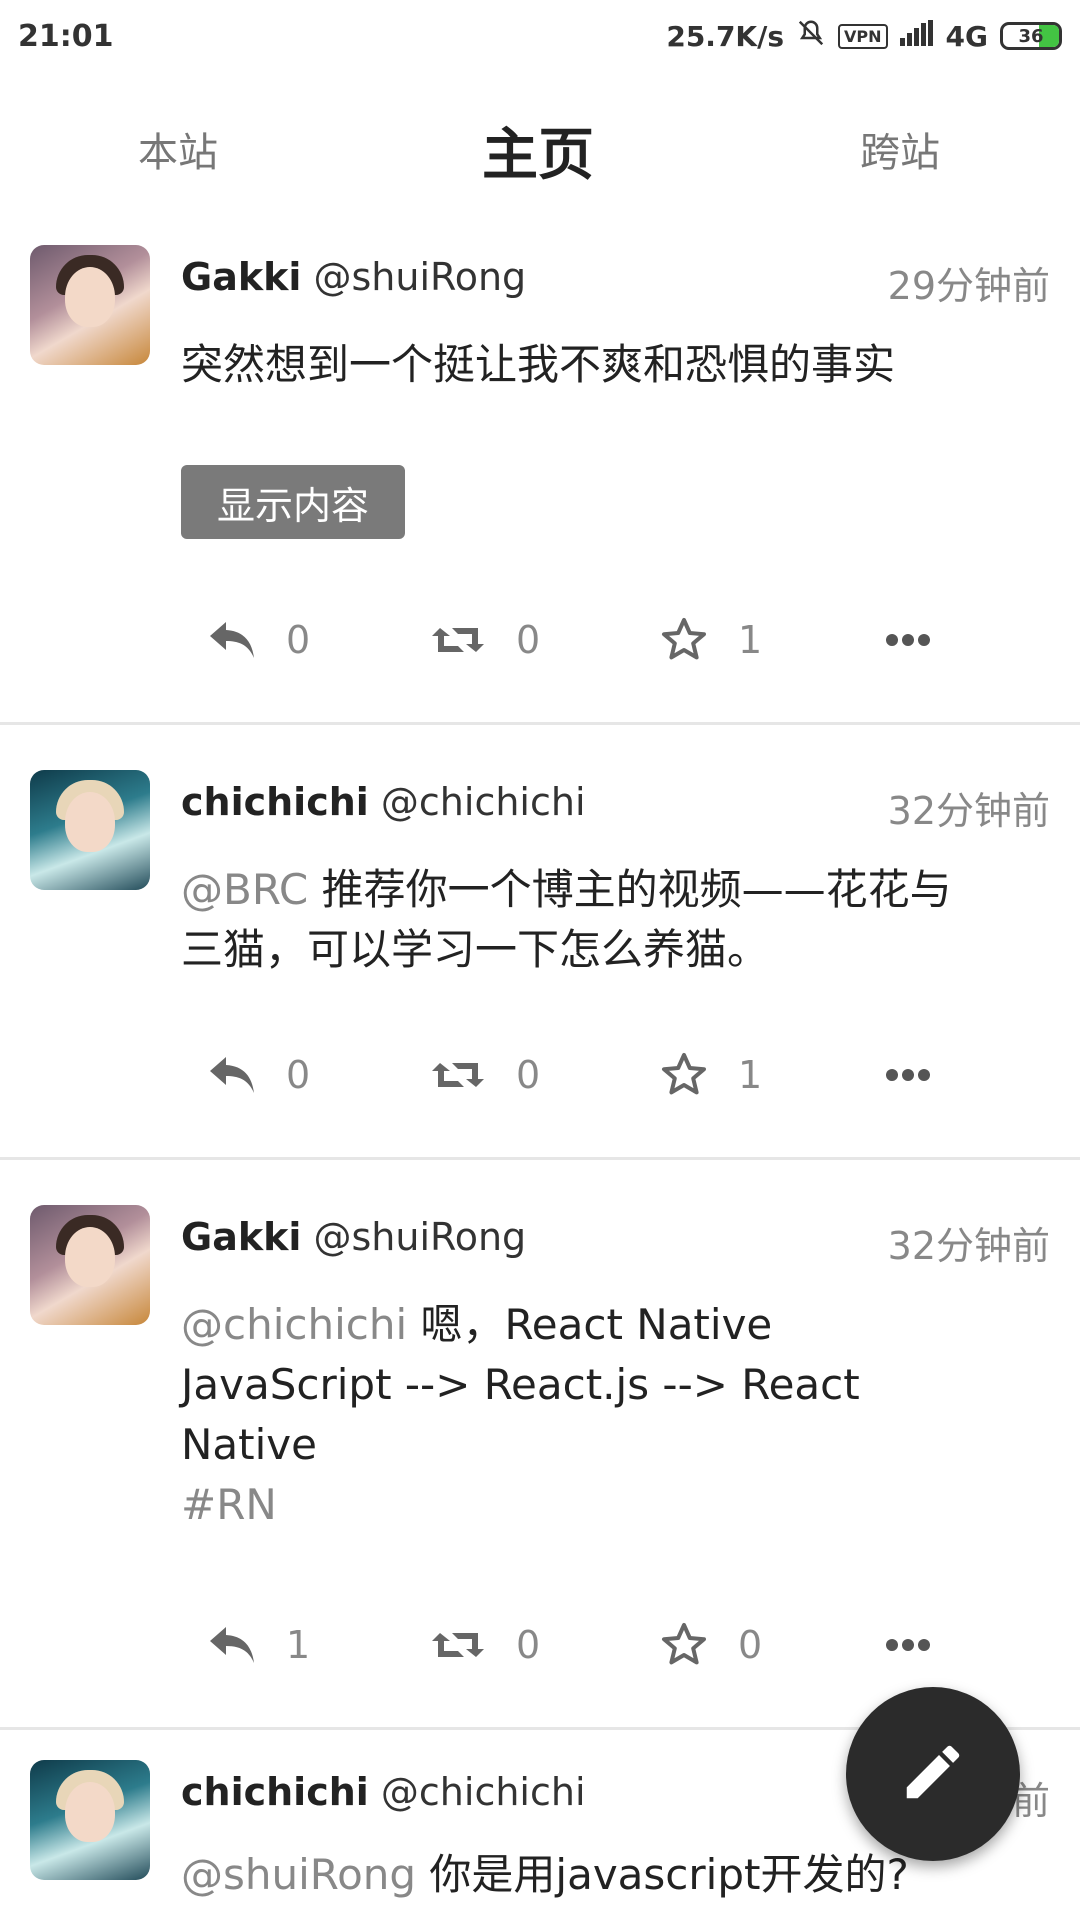  I want to click on post-text: 你是用javascript开发的?, so click(662, 1874).